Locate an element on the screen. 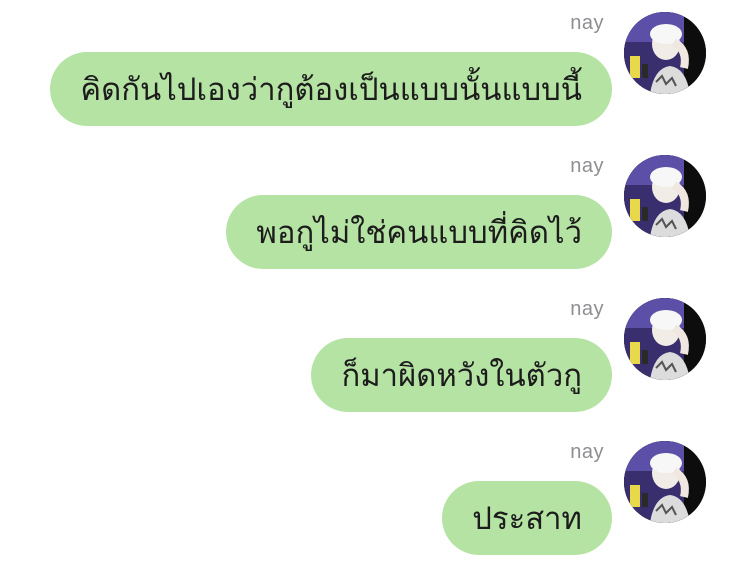 Image resolution: width=730 pixels, height=572 pixels. message-bubble: ประสาท is located at coordinates (527, 518).